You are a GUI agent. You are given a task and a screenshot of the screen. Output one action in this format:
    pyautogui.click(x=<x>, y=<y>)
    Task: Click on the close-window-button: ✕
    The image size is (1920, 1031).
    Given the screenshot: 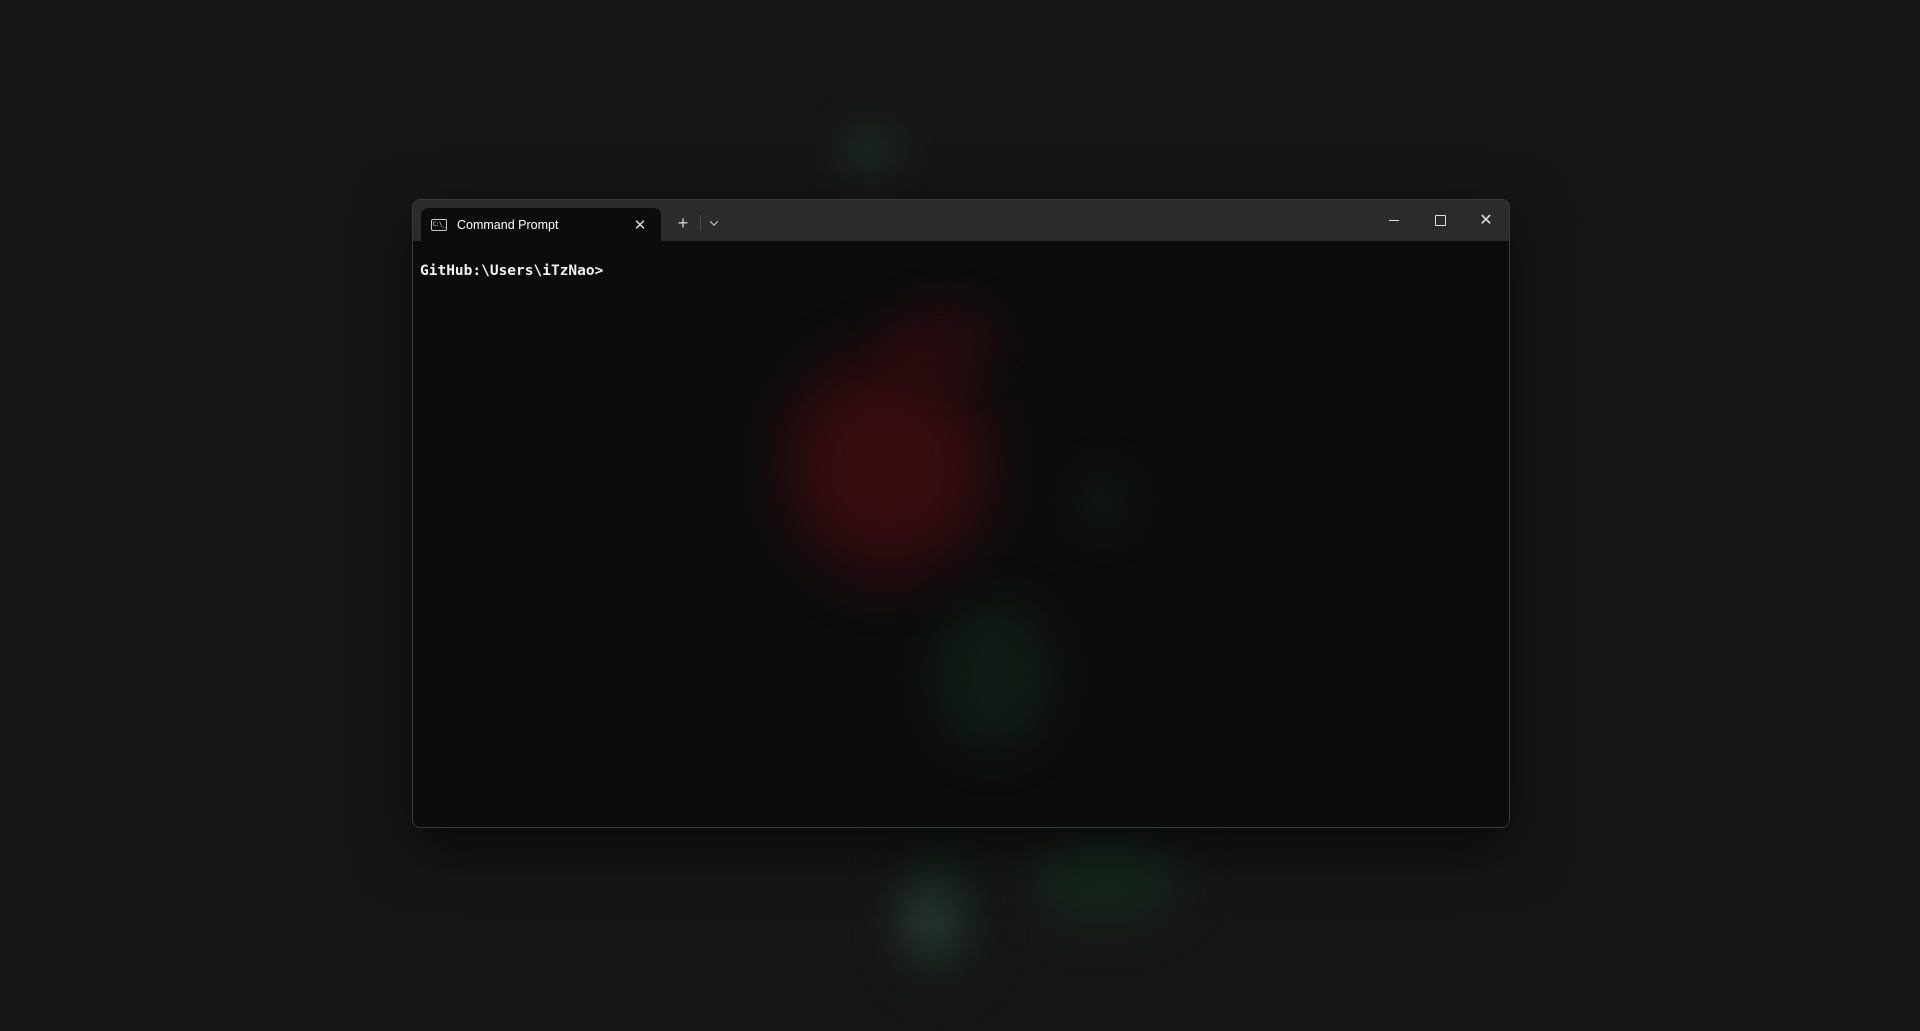 What is the action you would take?
    pyautogui.click(x=1486, y=220)
    